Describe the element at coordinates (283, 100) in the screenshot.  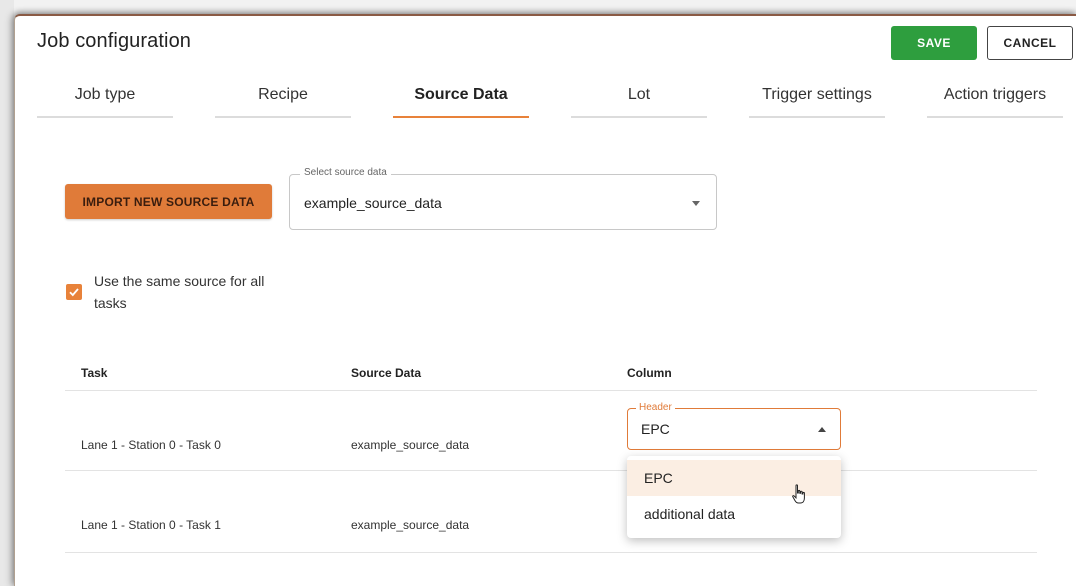
I see `tab-recipe: Recipe` at that location.